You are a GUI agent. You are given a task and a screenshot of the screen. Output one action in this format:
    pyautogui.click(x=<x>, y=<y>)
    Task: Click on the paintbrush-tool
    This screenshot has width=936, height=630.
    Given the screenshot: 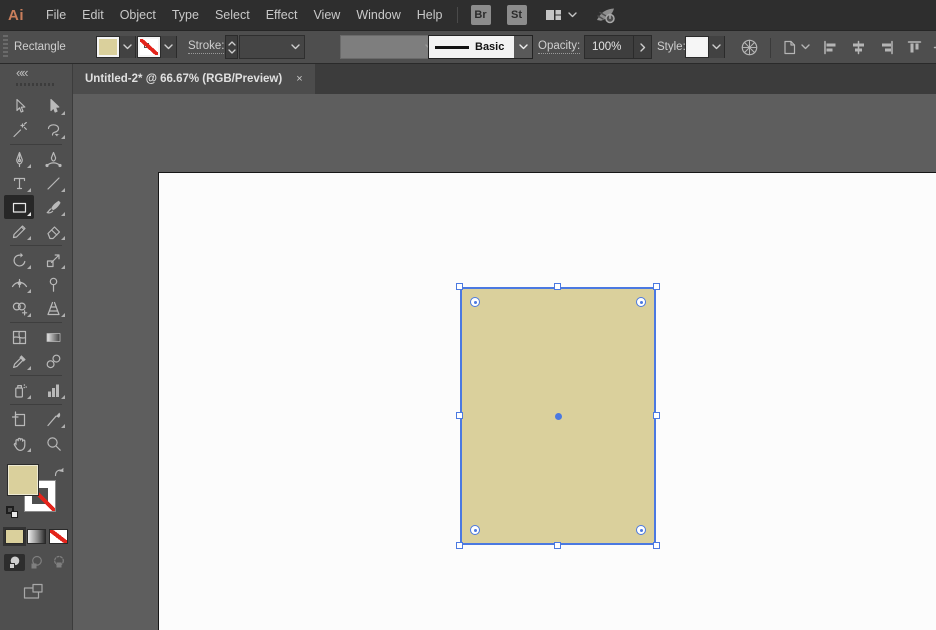 What is the action you would take?
    pyautogui.click(x=53, y=207)
    